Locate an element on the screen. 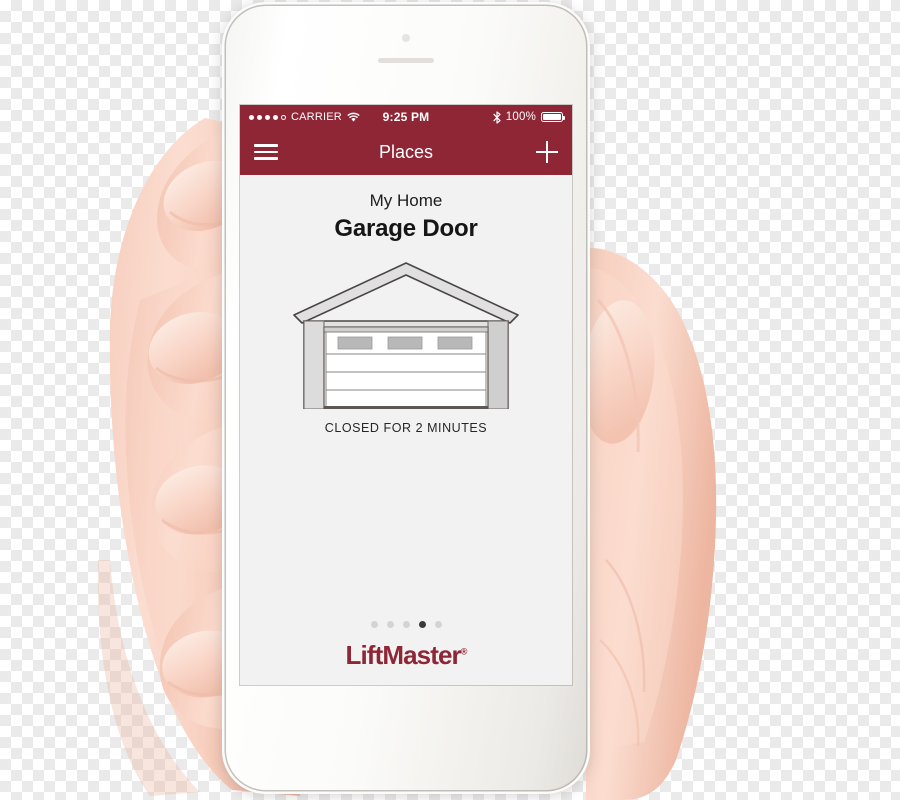 Image resolution: width=900 pixels, height=800 pixels. registered-trademark-symbol: ® is located at coordinates (464, 651).